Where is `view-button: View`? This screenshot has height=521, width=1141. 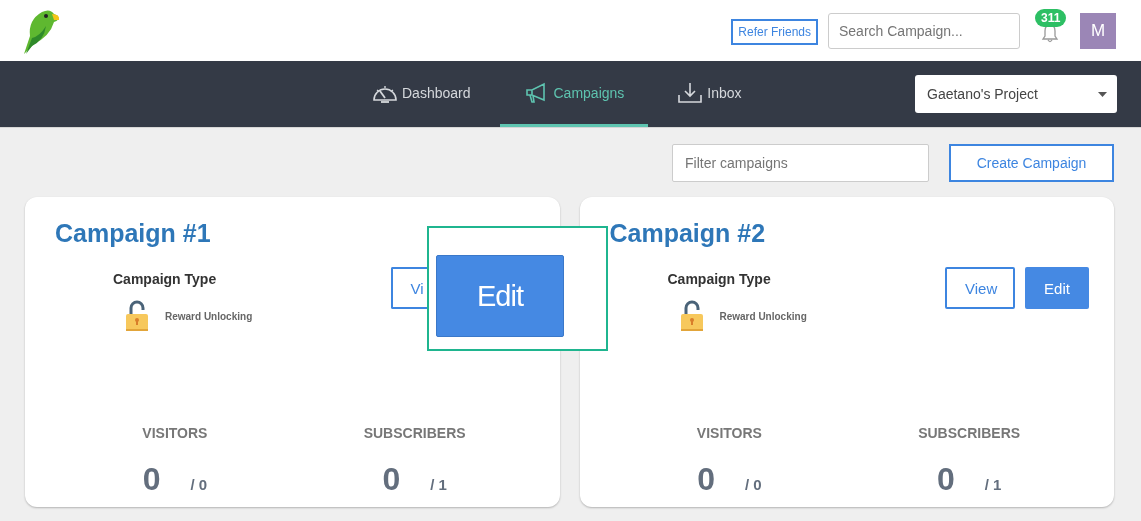 view-button: View is located at coordinates (980, 288).